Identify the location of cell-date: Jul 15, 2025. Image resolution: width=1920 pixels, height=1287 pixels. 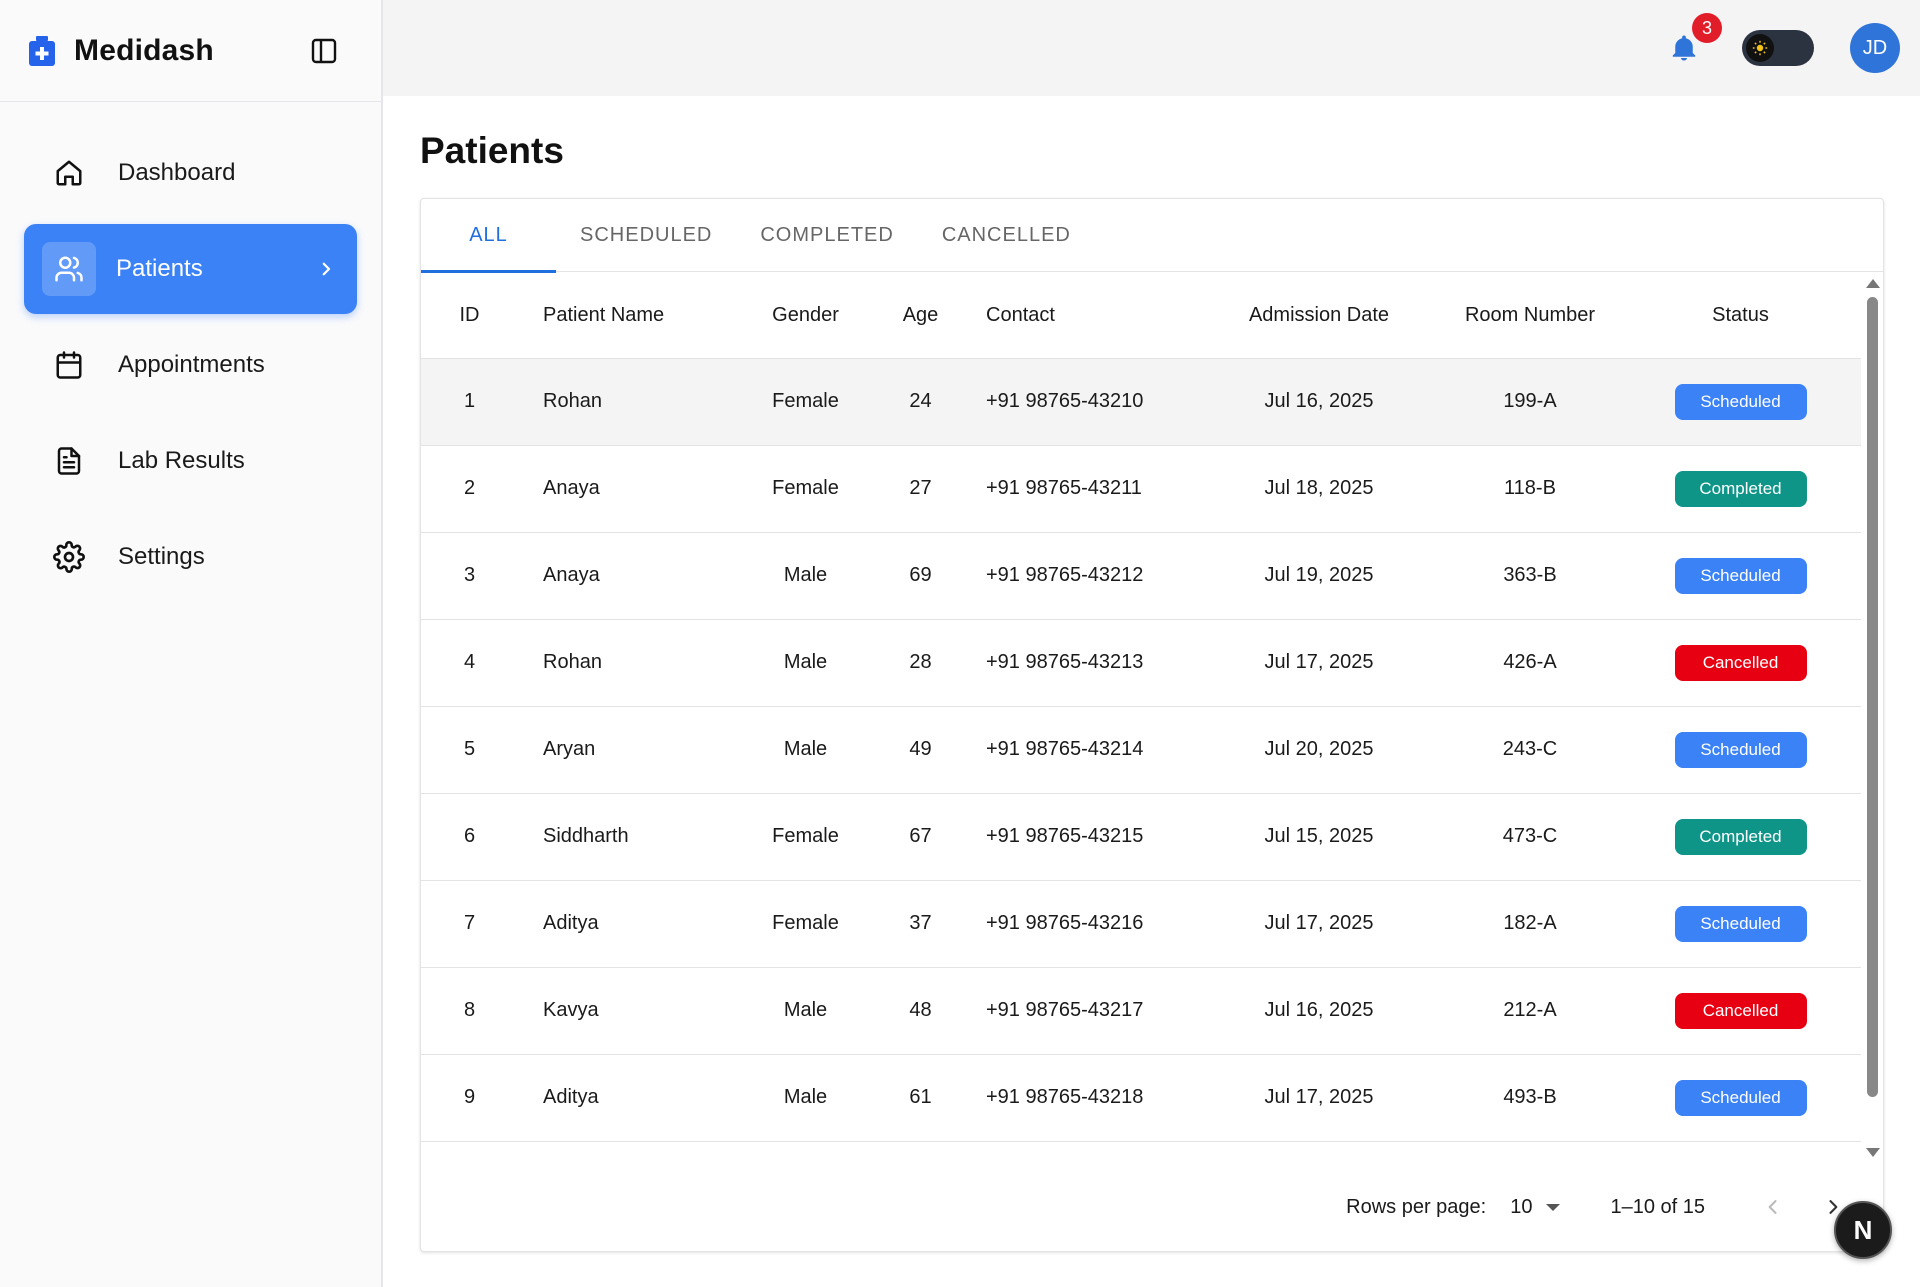
(1319, 837).